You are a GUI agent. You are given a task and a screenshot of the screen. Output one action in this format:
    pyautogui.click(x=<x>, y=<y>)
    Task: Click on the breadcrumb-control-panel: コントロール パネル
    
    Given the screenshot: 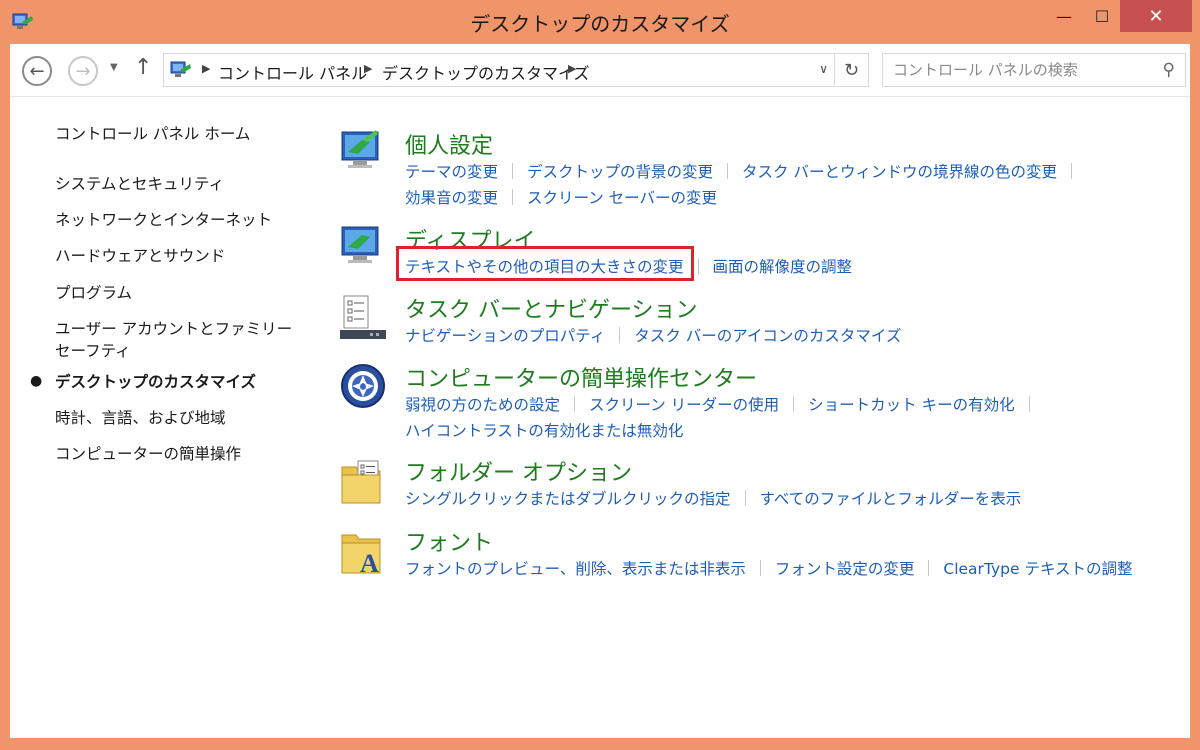 What is the action you would take?
    pyautogui.click(x=292, y=72)
    